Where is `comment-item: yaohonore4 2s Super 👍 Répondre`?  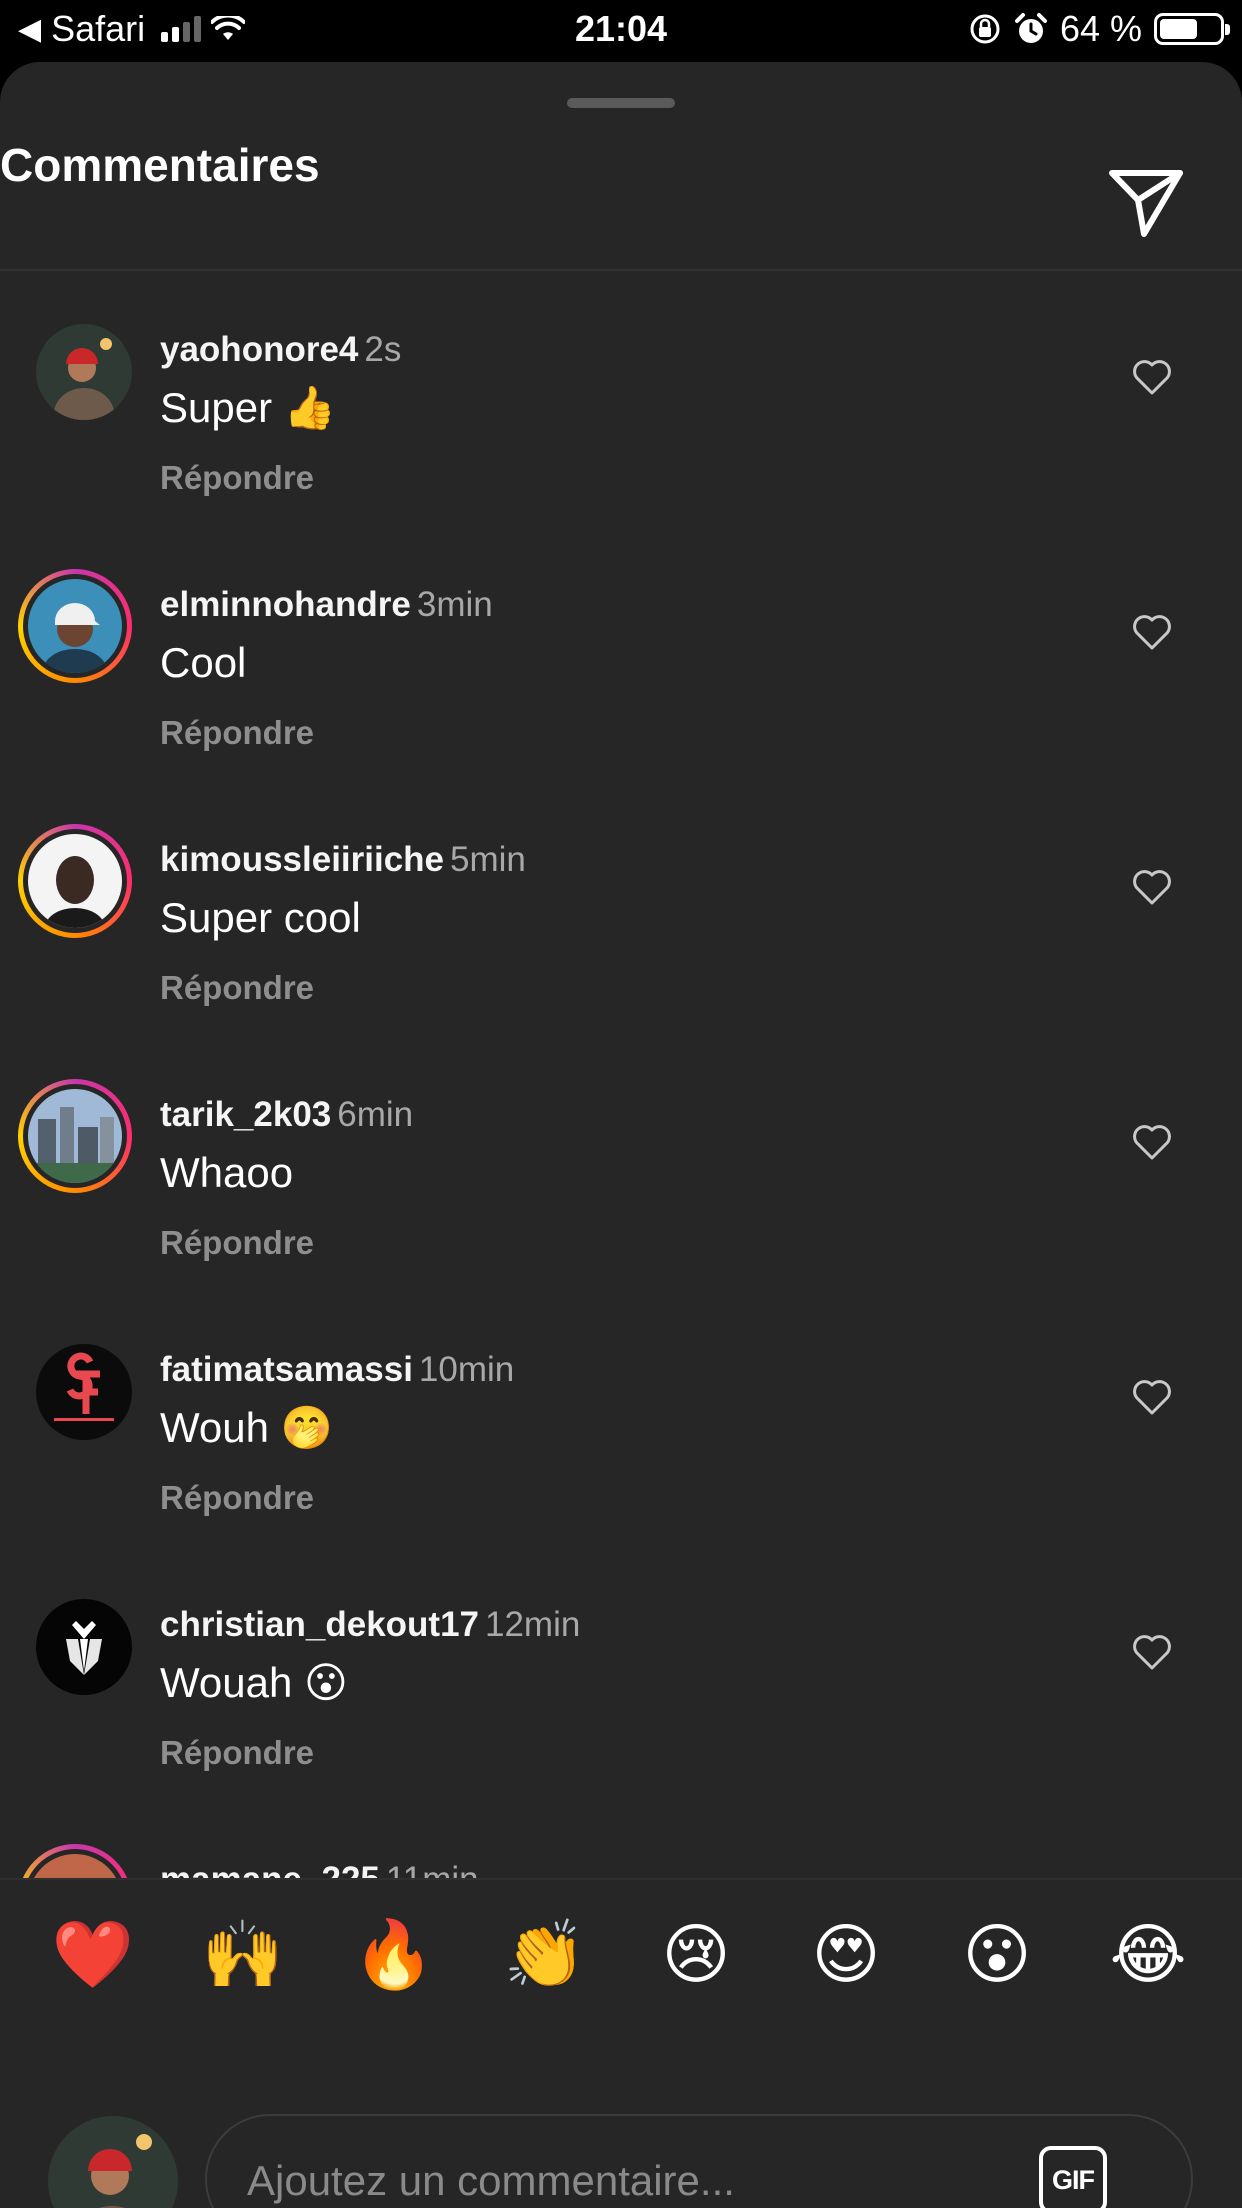
comment-item: yaohonore4 2s Super 👍 Répondre is located at coordinates (621, 441).